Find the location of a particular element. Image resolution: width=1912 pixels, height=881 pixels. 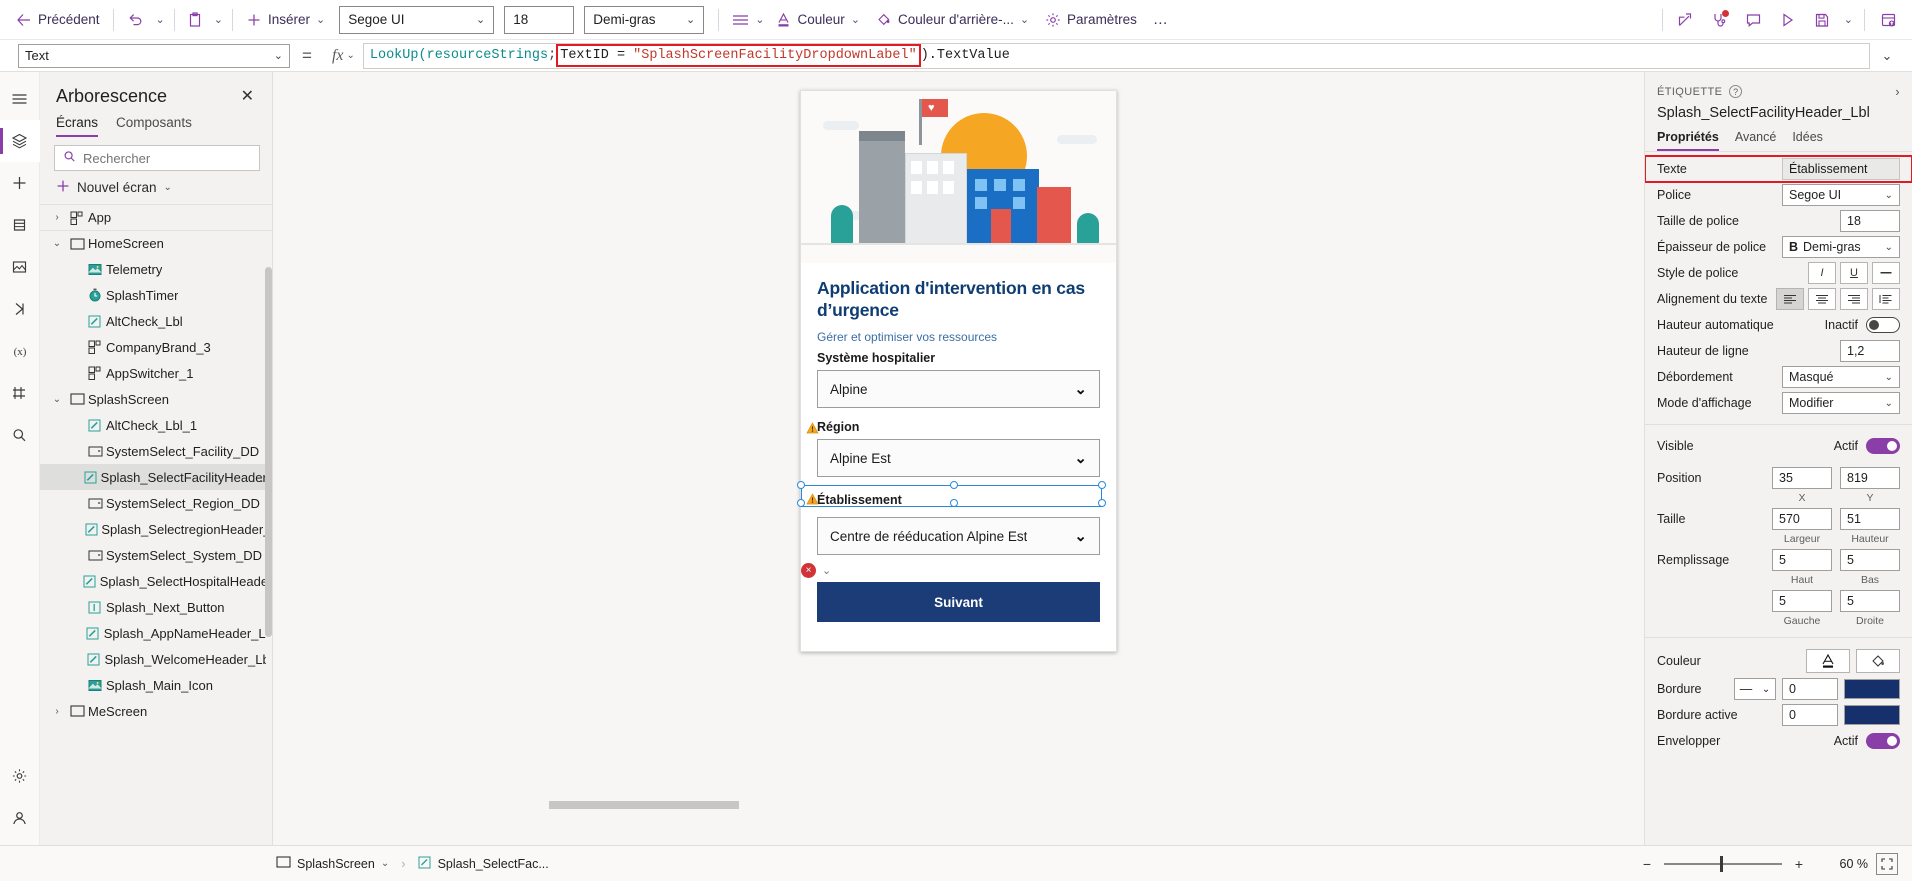

canvas-scrollbar-thumb is located at coordinates (644, 805).